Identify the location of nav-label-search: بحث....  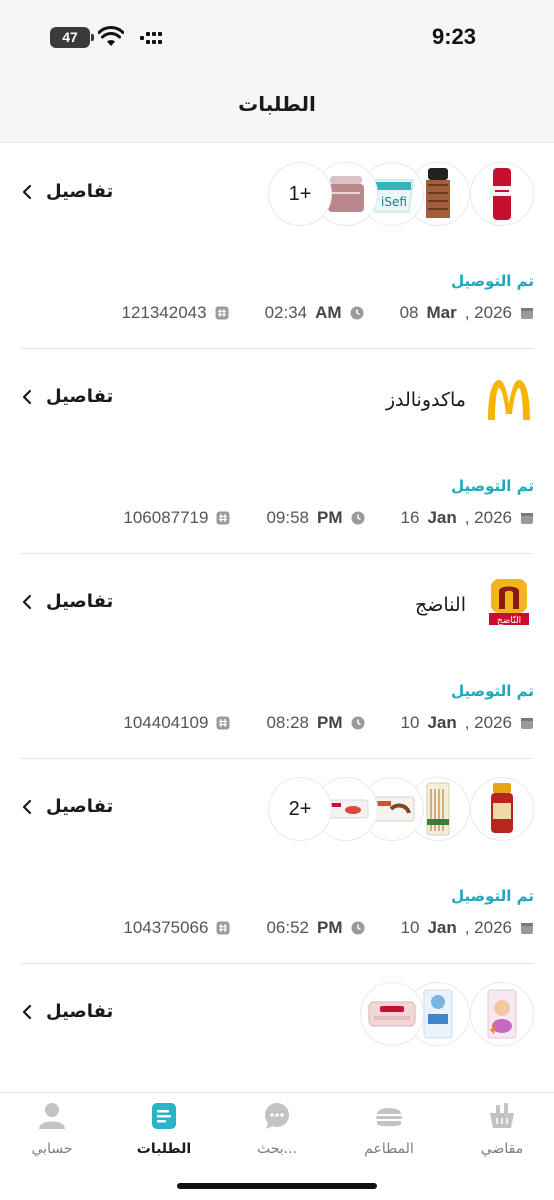
(277, 1149).